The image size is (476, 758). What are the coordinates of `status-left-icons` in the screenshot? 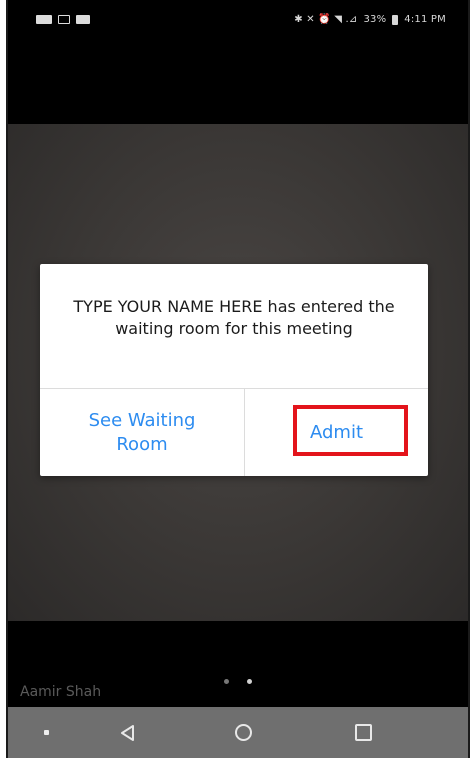 It's located at (63, 19).